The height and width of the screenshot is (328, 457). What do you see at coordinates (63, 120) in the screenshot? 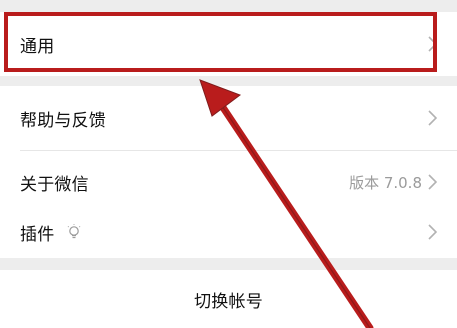
I see `settings-item-help-feedback-label: 帮助与反馈` at bounding box center [63, 120].